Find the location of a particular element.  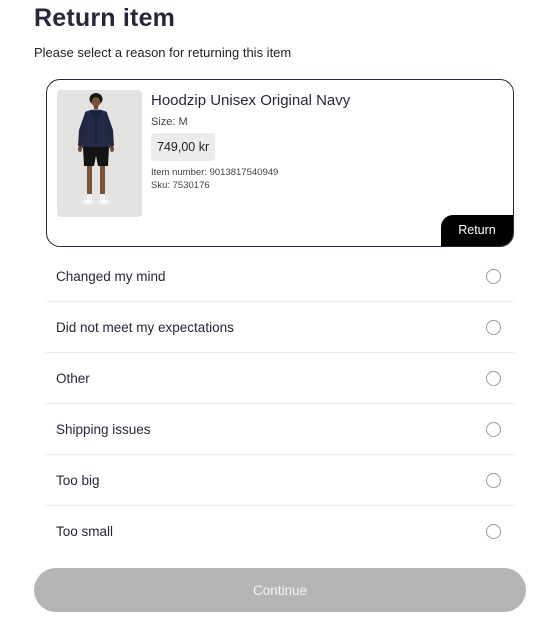

reason-option-too-big: Too big is located at coordinates (280, 480).